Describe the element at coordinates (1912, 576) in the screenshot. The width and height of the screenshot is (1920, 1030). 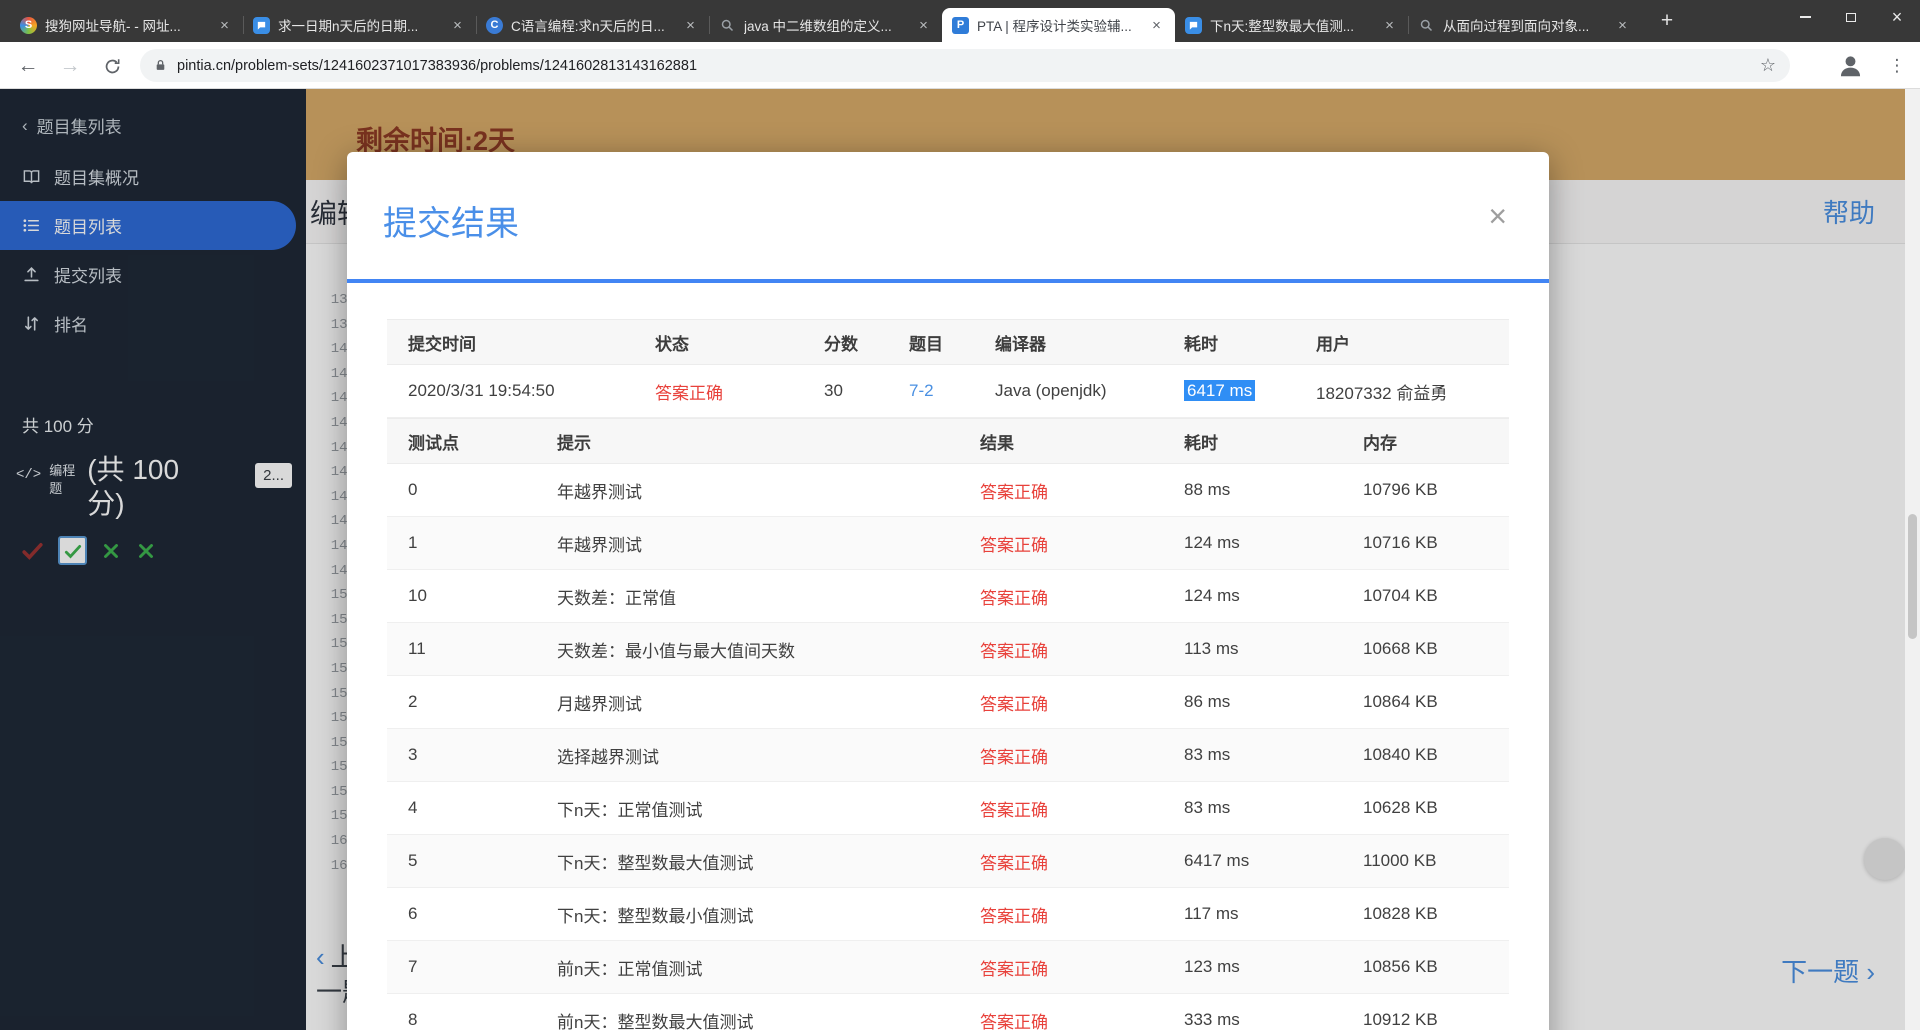
I see `scrollbar-thumb` at that location.